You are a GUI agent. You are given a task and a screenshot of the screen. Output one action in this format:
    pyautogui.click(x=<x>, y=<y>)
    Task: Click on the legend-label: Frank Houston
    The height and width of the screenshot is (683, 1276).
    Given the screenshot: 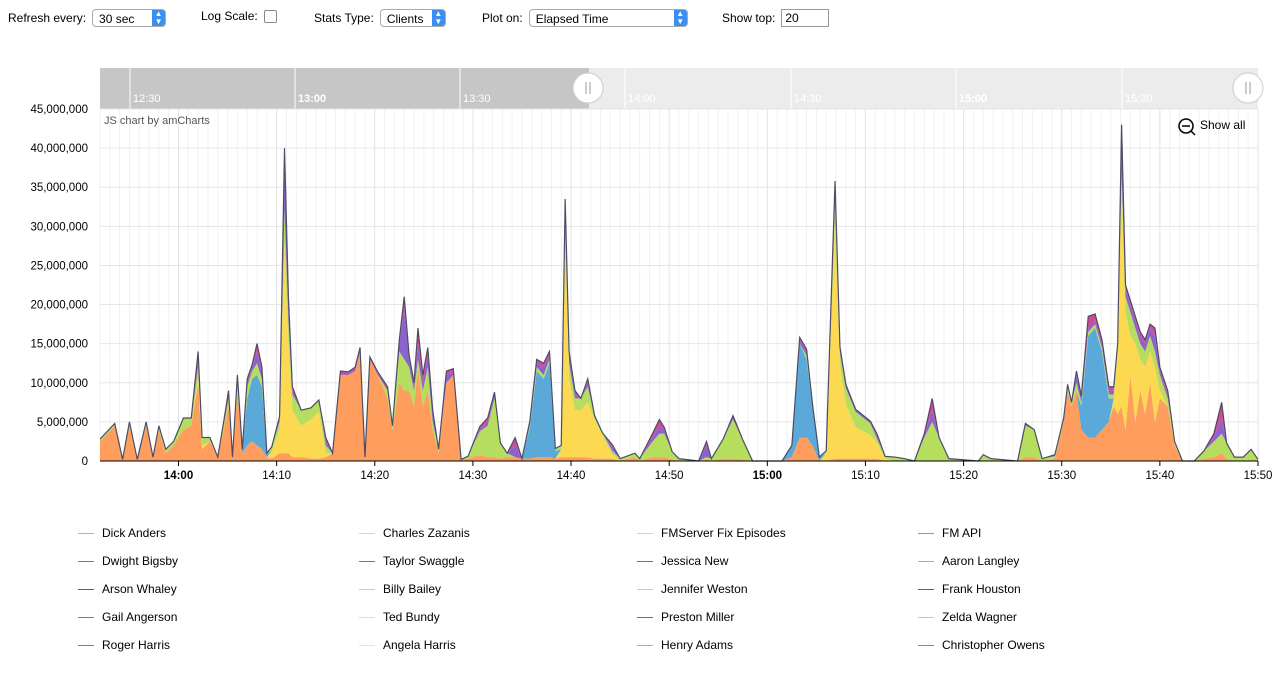 What is the action you would take?
    pyautogui.click(x=981, y=589)
    